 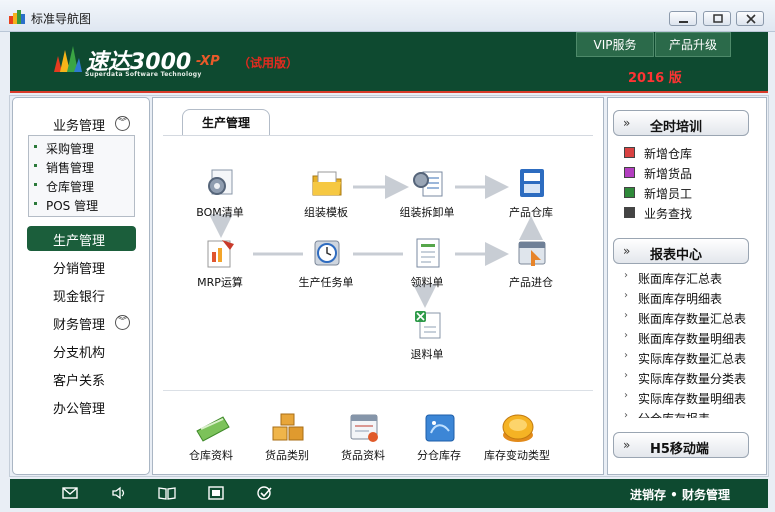 What do you see at coordinates (167, 493) in the screenshot?
I see `book-icon` at bounding box center [167, 493].